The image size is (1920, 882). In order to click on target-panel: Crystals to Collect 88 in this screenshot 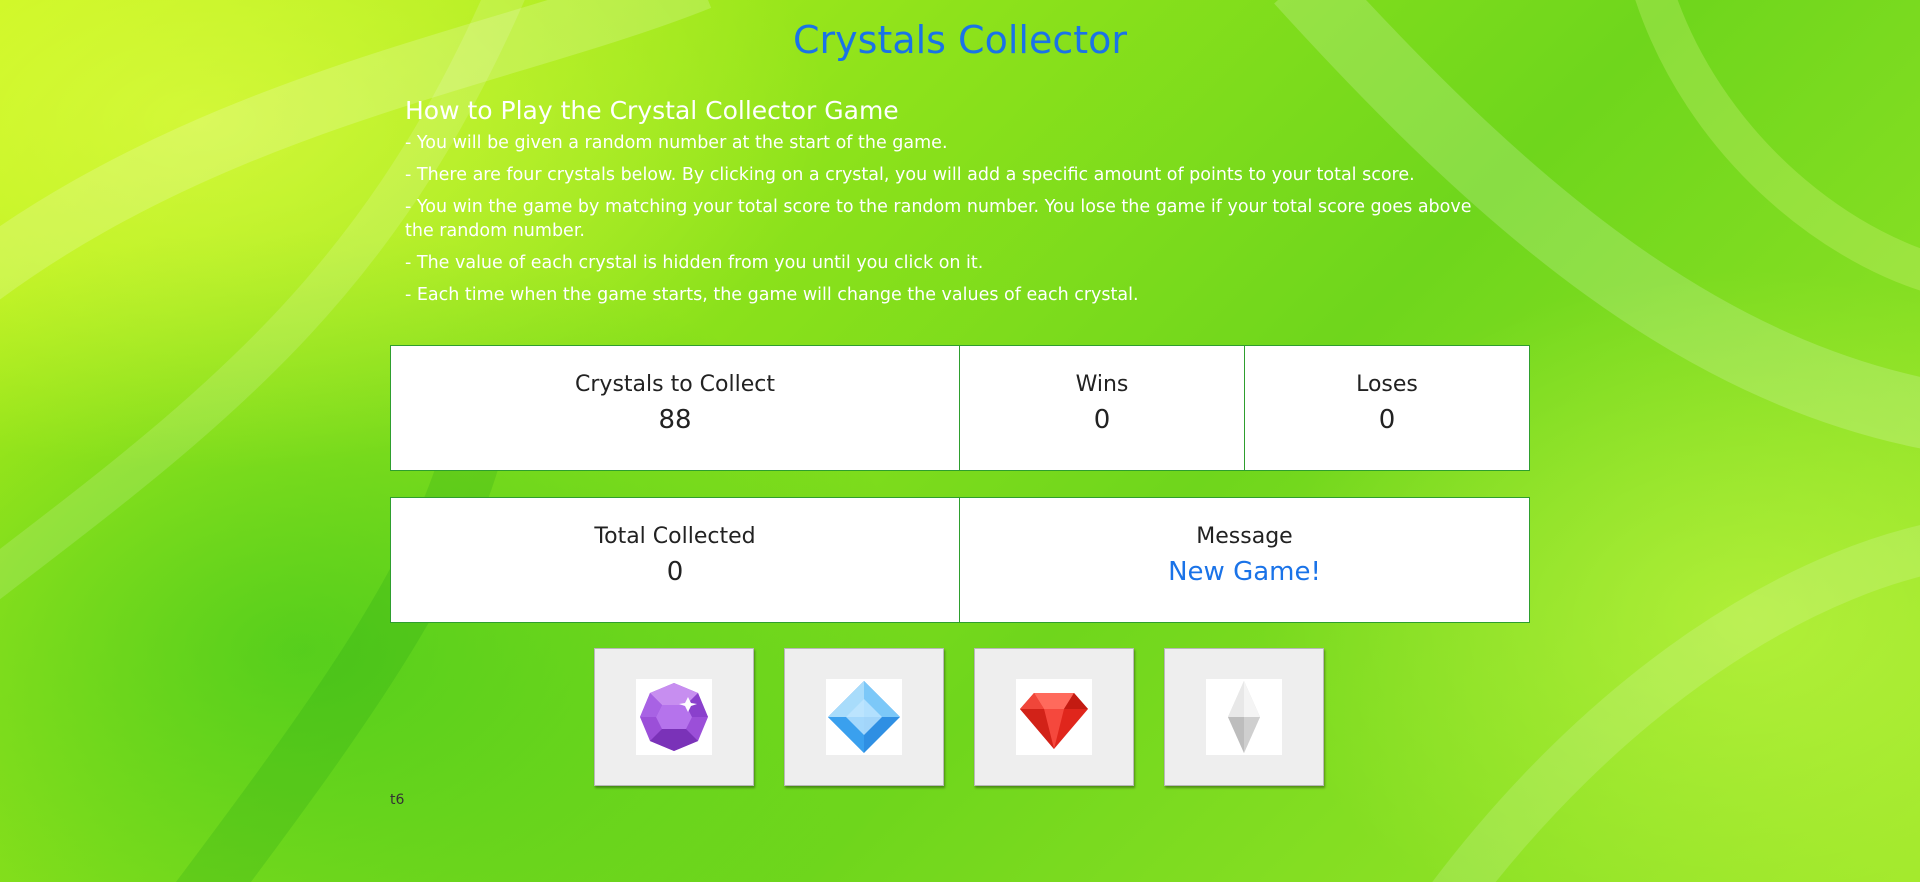, I will do `click(675, 408)`.